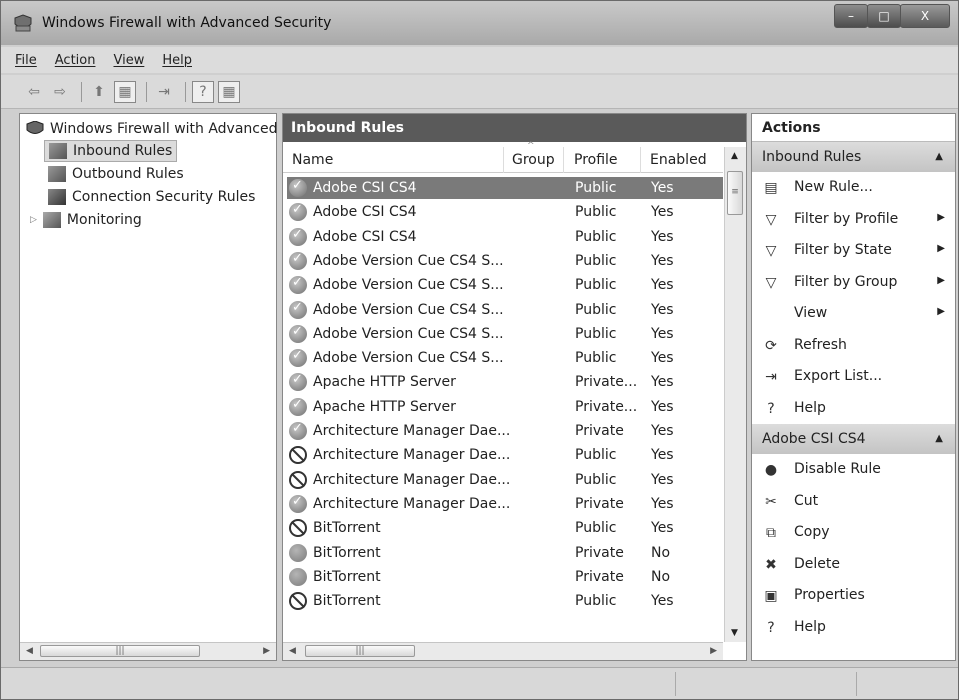  What do you see at coordinates (853, 533) in the screenshot?
I see `action-copy: ⧉ Copy` at bounding box center [853, 533].